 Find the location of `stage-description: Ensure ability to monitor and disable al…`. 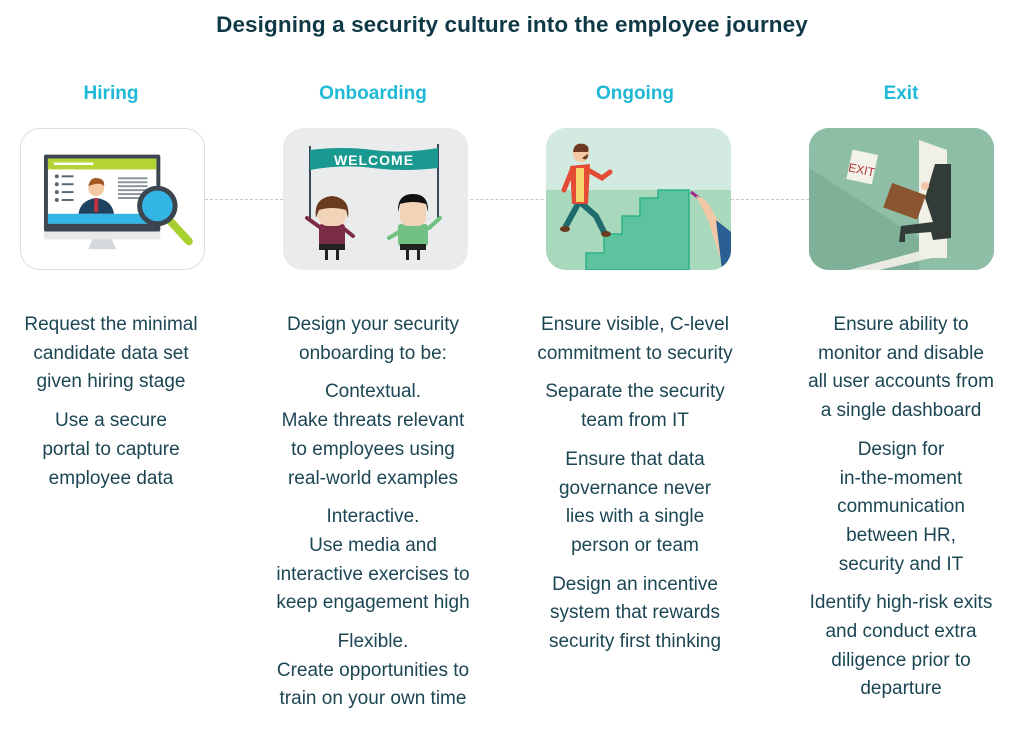

stage-description: Ensure ability to monitor and disable al… is located at coordinates (897, 512).